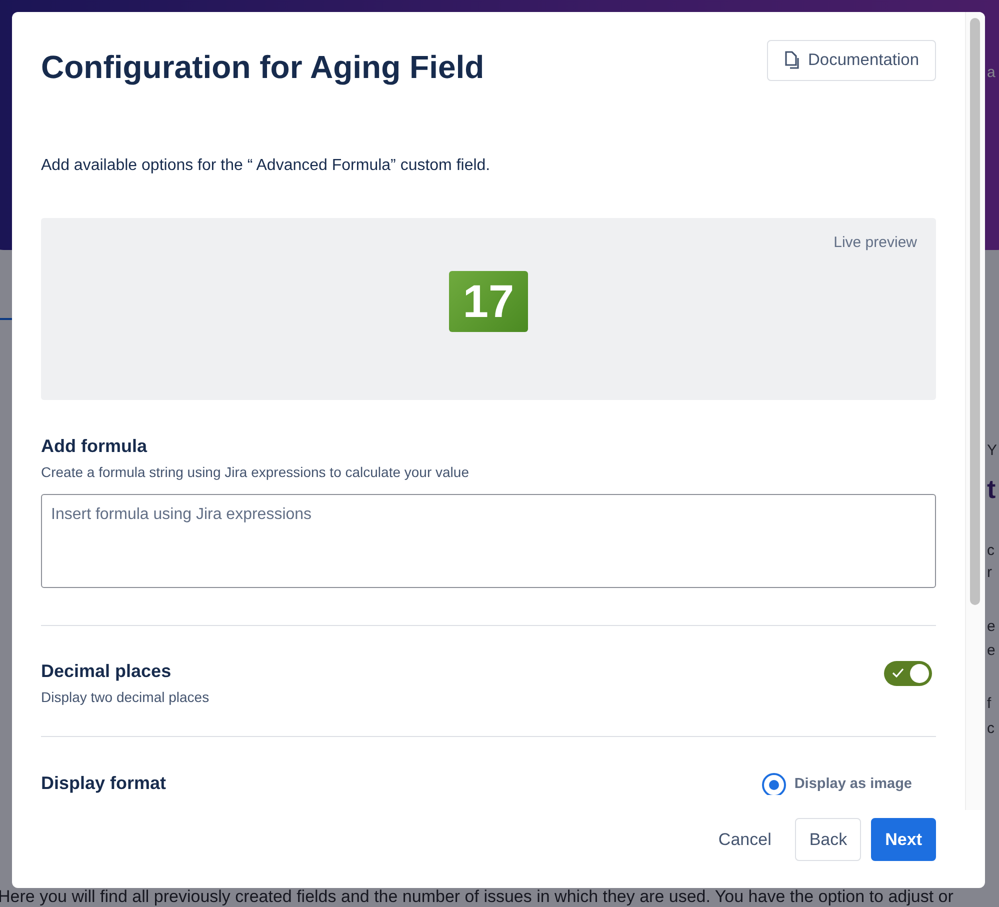 Image resolution: width=999 pixels, height=907 pixels. I want to click on back-button: Back, so click(828, 839).